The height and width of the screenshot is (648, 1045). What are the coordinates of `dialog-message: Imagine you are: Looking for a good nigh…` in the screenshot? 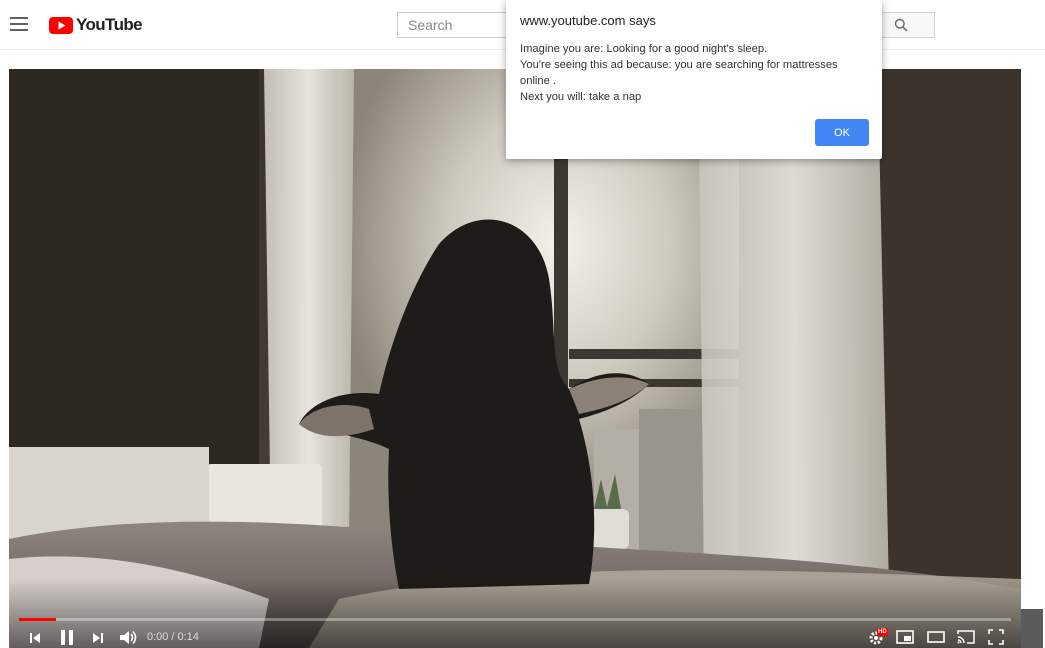 It's located at (695, 73).